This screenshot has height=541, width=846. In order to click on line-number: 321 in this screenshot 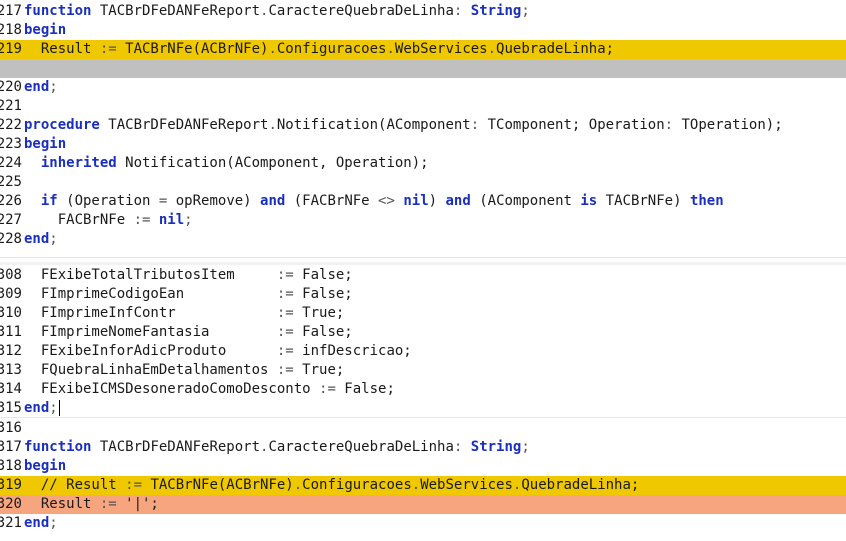, I will do `click(11, 523)`.